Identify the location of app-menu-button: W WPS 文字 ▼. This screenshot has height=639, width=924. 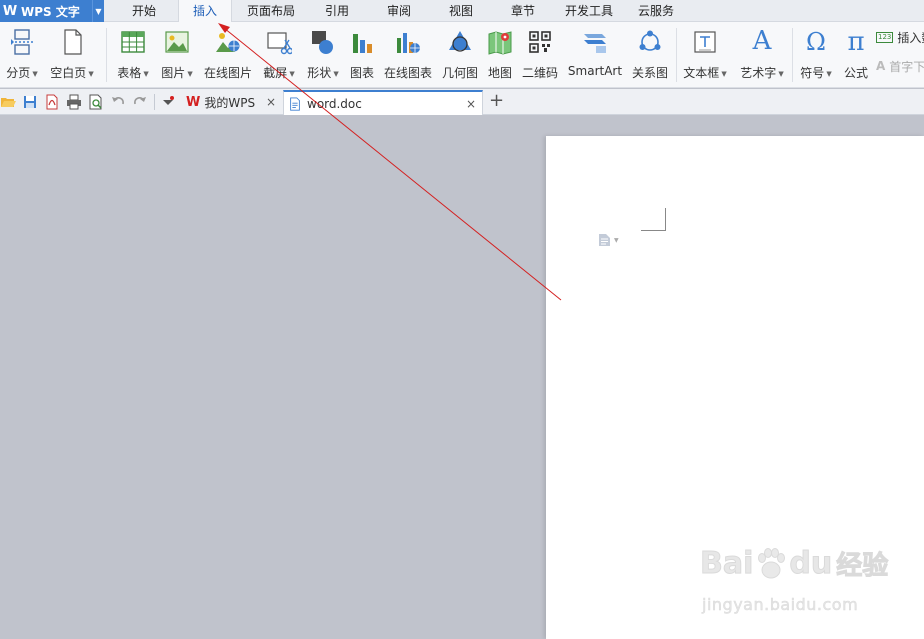
(52, 11).